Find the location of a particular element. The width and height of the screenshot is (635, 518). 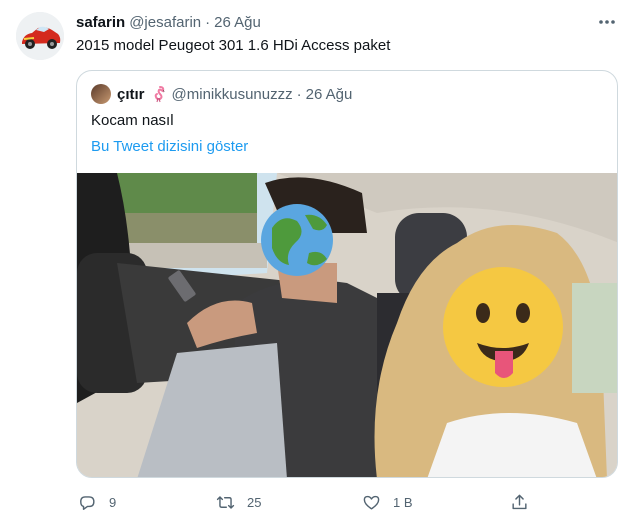

quoted-tweet-header: çıtır @minikkusunuzzz · 26 Ağu is located at coordinates (221, 94).